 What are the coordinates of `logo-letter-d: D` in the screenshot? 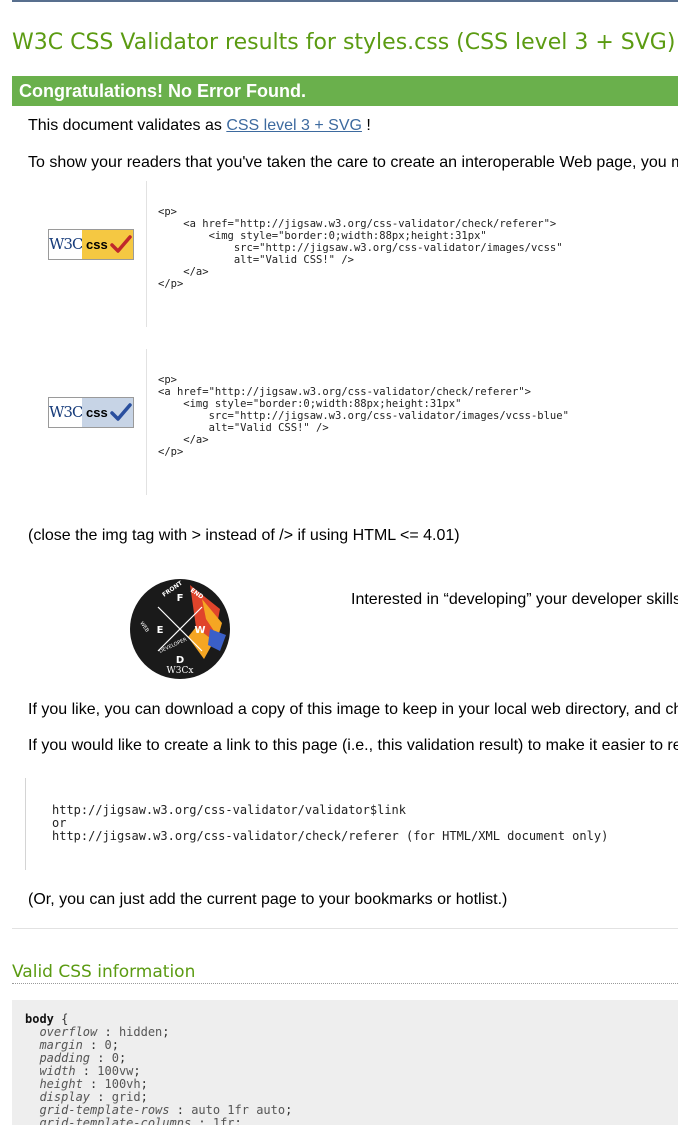 It's located at (180, 660).